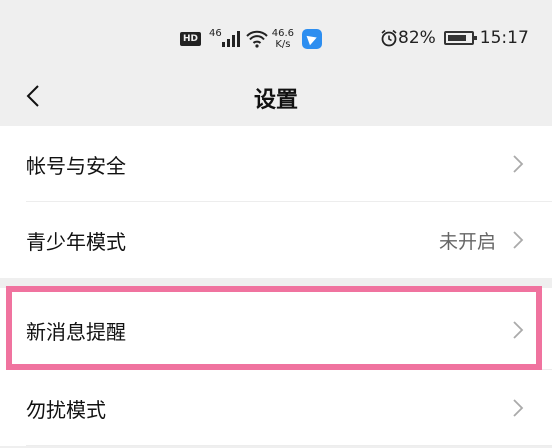 This screenshot has width=552, height=448. I want to click on status-left-group: HD 46 46.6 K/s, so click(251, 38).